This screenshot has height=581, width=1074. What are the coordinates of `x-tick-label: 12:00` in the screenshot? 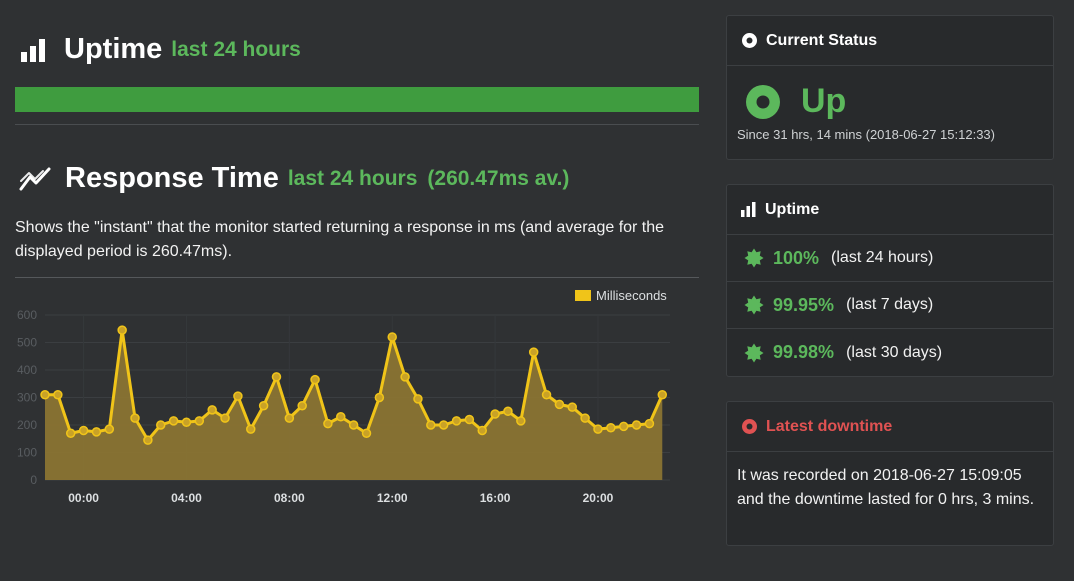 It's located at (392, 498).